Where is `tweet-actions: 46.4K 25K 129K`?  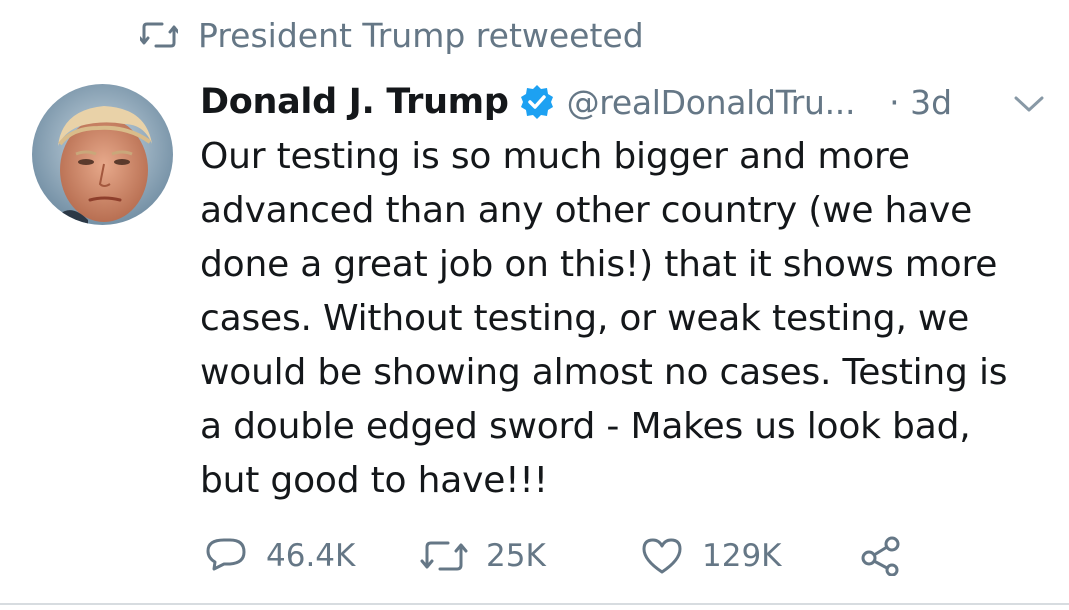 tweet-actions: 46.4K 25K 129K is located at coordinates (630, 556).